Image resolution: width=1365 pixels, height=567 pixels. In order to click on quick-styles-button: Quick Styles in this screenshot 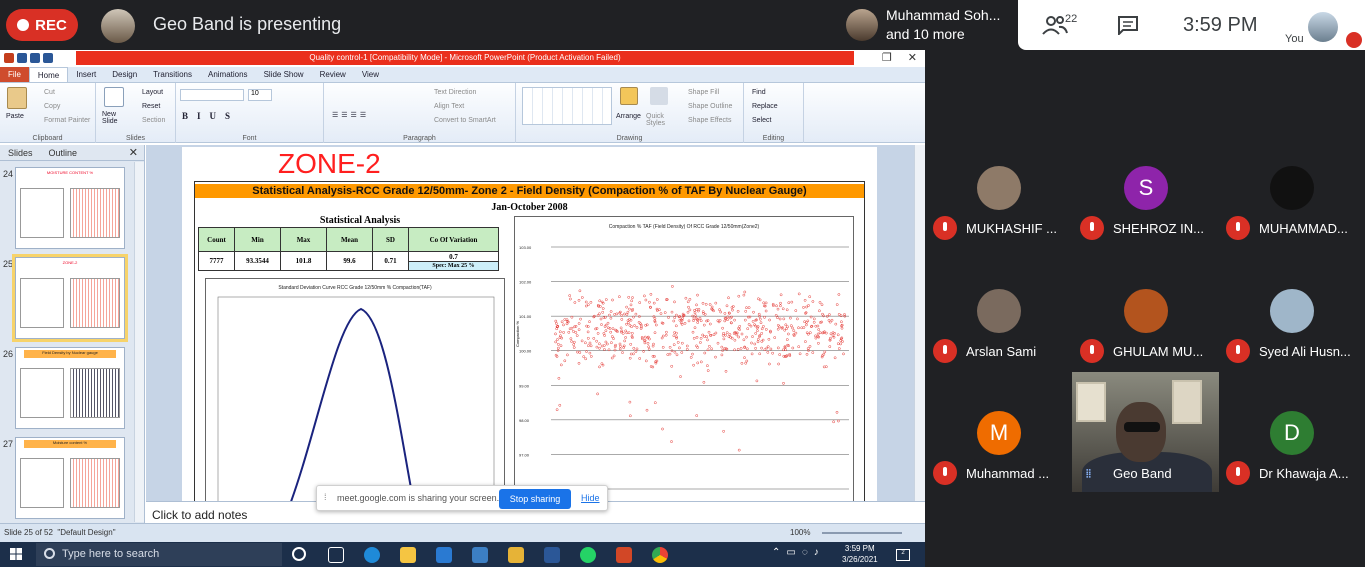, I will do `click(658, 120)`.